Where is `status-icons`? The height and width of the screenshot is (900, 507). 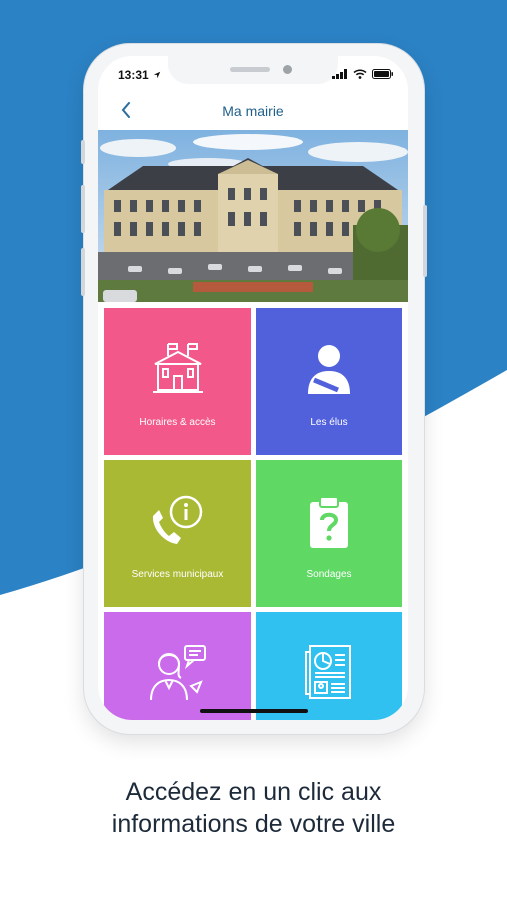
status-icons is located at coordinates (363, 74).